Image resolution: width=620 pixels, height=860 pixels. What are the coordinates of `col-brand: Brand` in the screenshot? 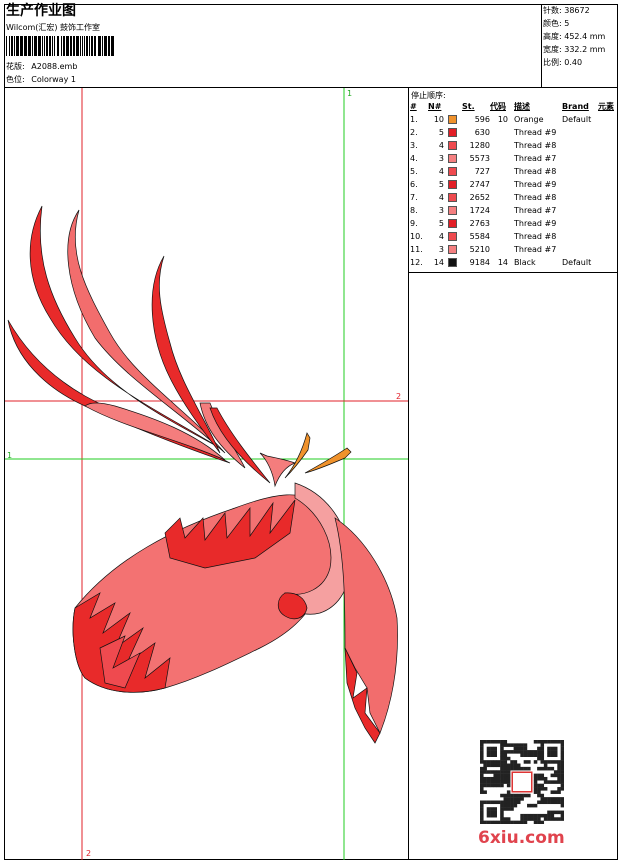 It's located at (575, 106).